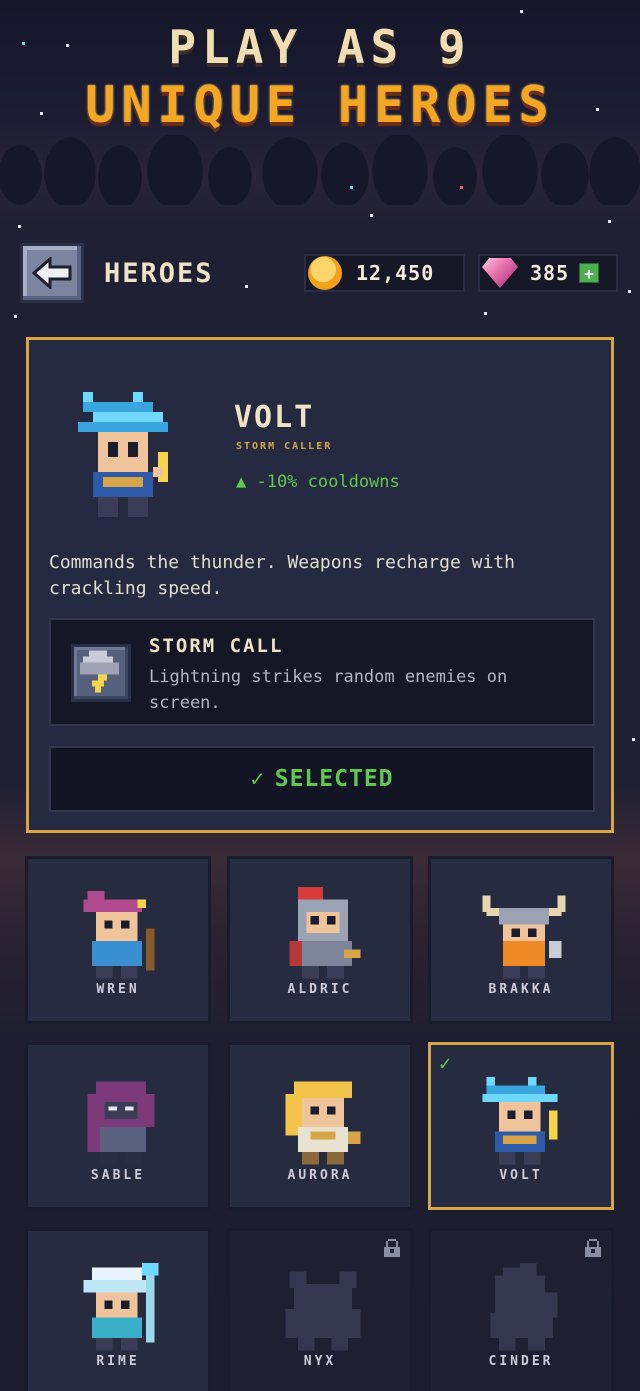 This screenshot has height=1391, width=640. I want to click on hero-tile-wren: WREN, so click(118, 940).